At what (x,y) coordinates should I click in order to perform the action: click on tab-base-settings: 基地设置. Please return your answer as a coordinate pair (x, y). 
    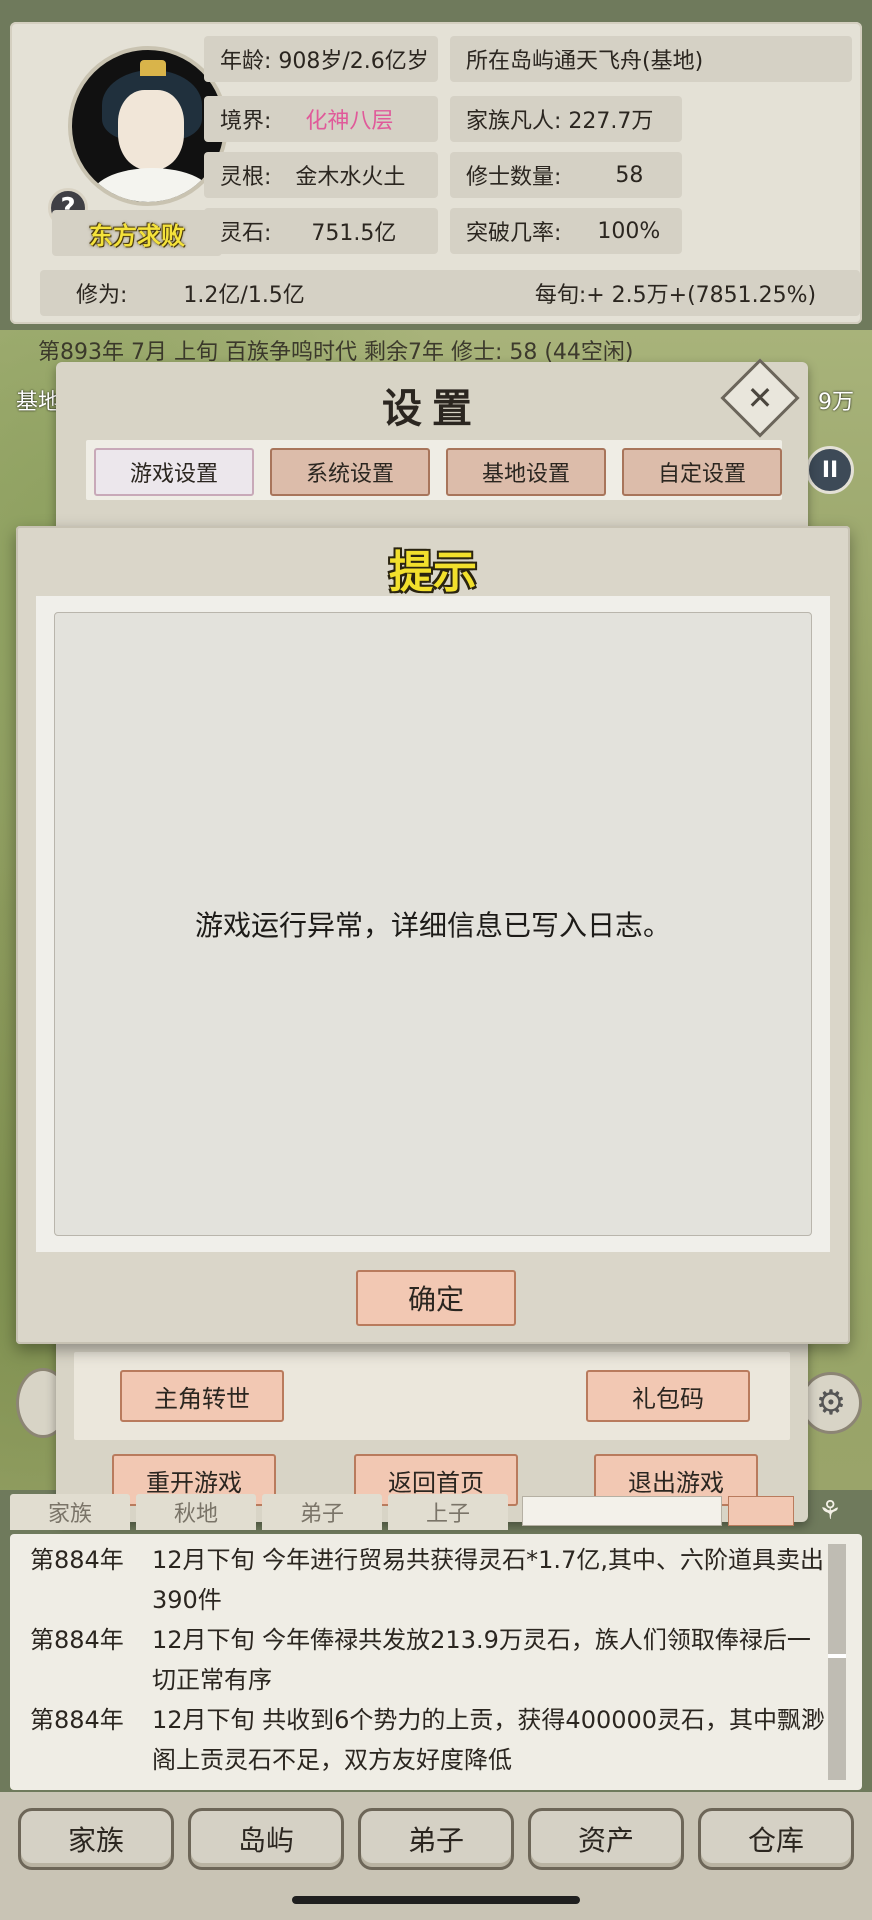
    Looking at the image, I should click on (526, 472).